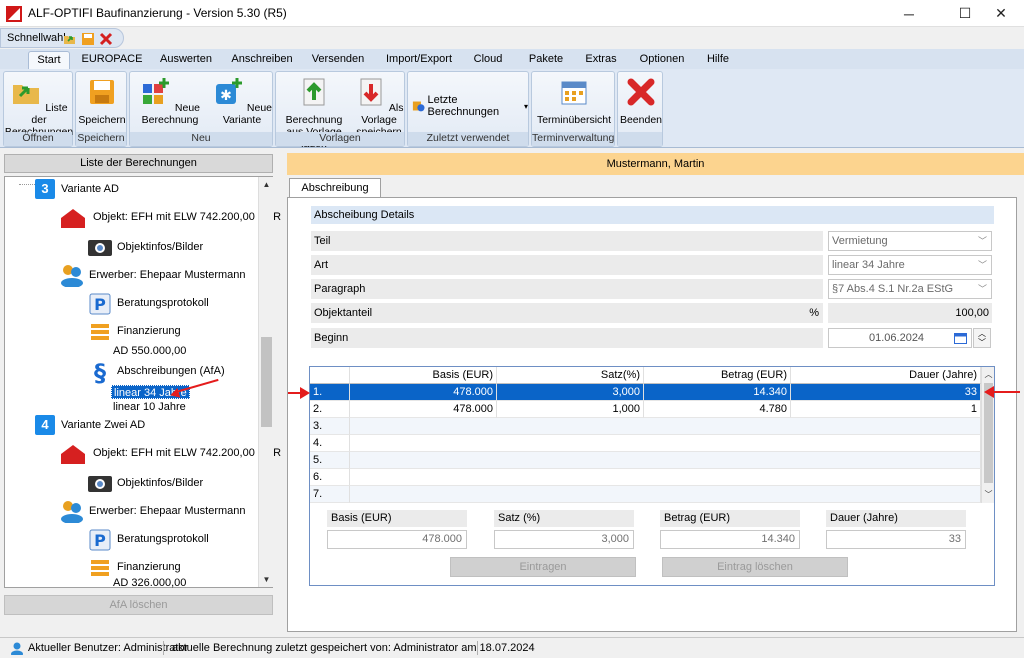  What do you see at coordinates (419, 60) in the screenshot?
I see `tab-import-export: Import/Export` at bounding box center [419, 60].